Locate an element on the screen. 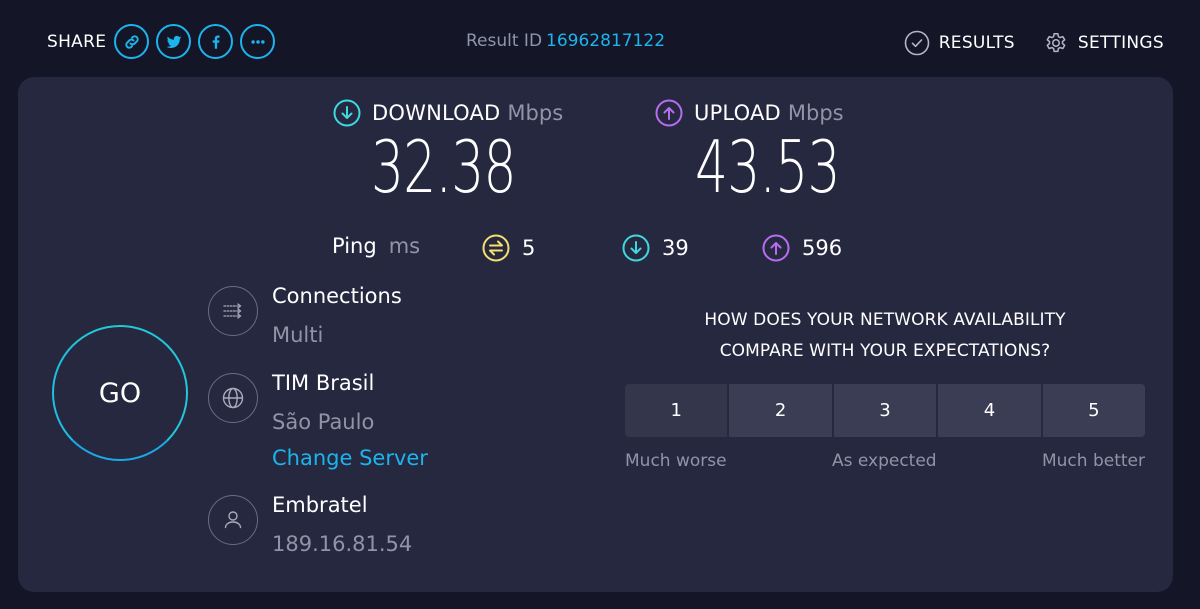 Image resolution: width=1200 pixels, height=609 pixels. facebook-icon is located at coordinates (216, 41).